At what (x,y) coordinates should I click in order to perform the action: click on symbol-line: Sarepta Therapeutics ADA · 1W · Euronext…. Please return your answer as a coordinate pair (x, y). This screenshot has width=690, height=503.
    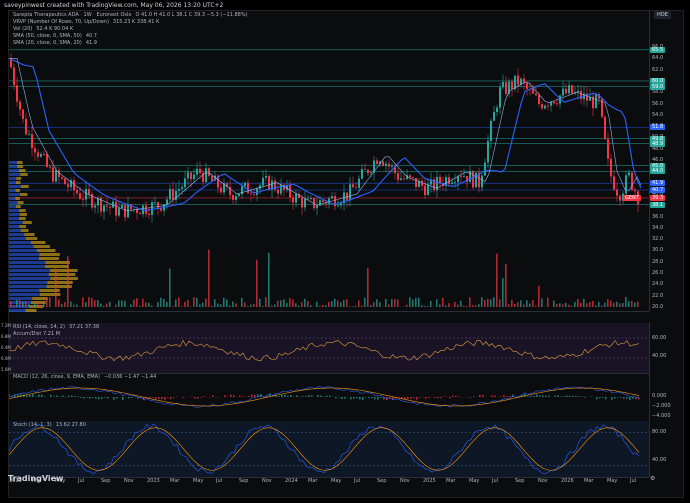
    Looking at the image, I should click on (72, 15).